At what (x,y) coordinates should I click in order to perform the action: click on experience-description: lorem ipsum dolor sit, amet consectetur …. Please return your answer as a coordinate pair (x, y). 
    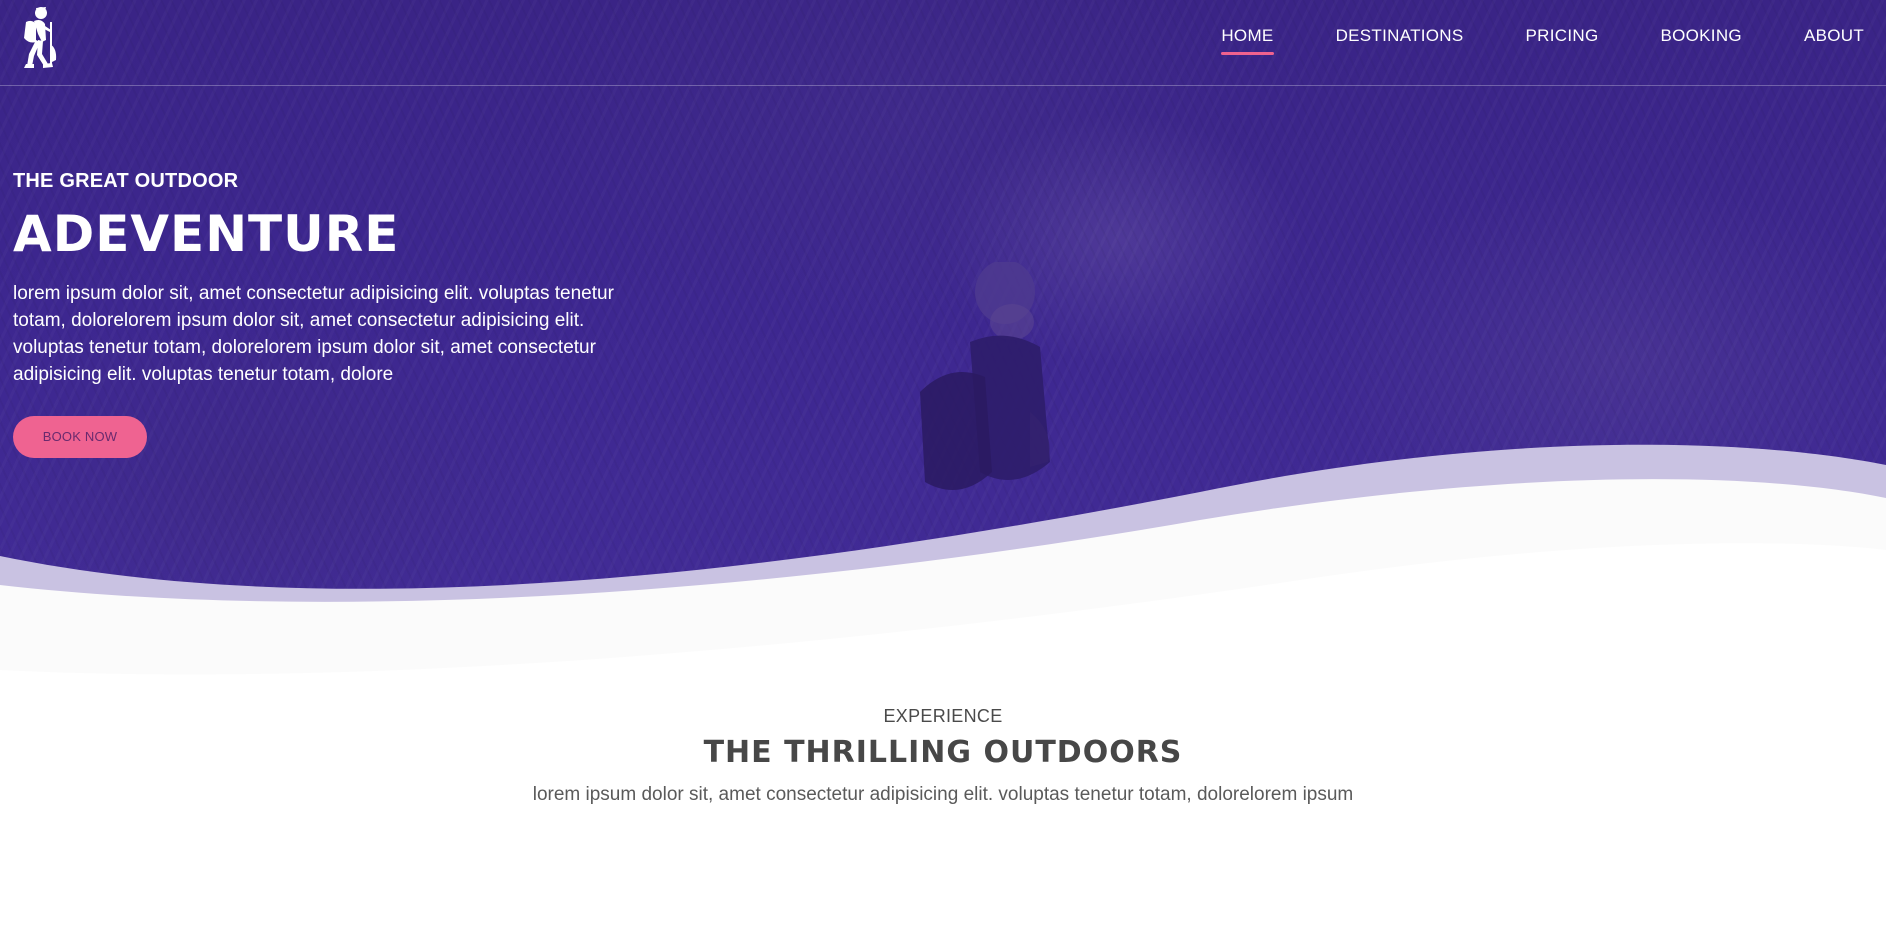
    Looking at the image, I should click on (943, 794).